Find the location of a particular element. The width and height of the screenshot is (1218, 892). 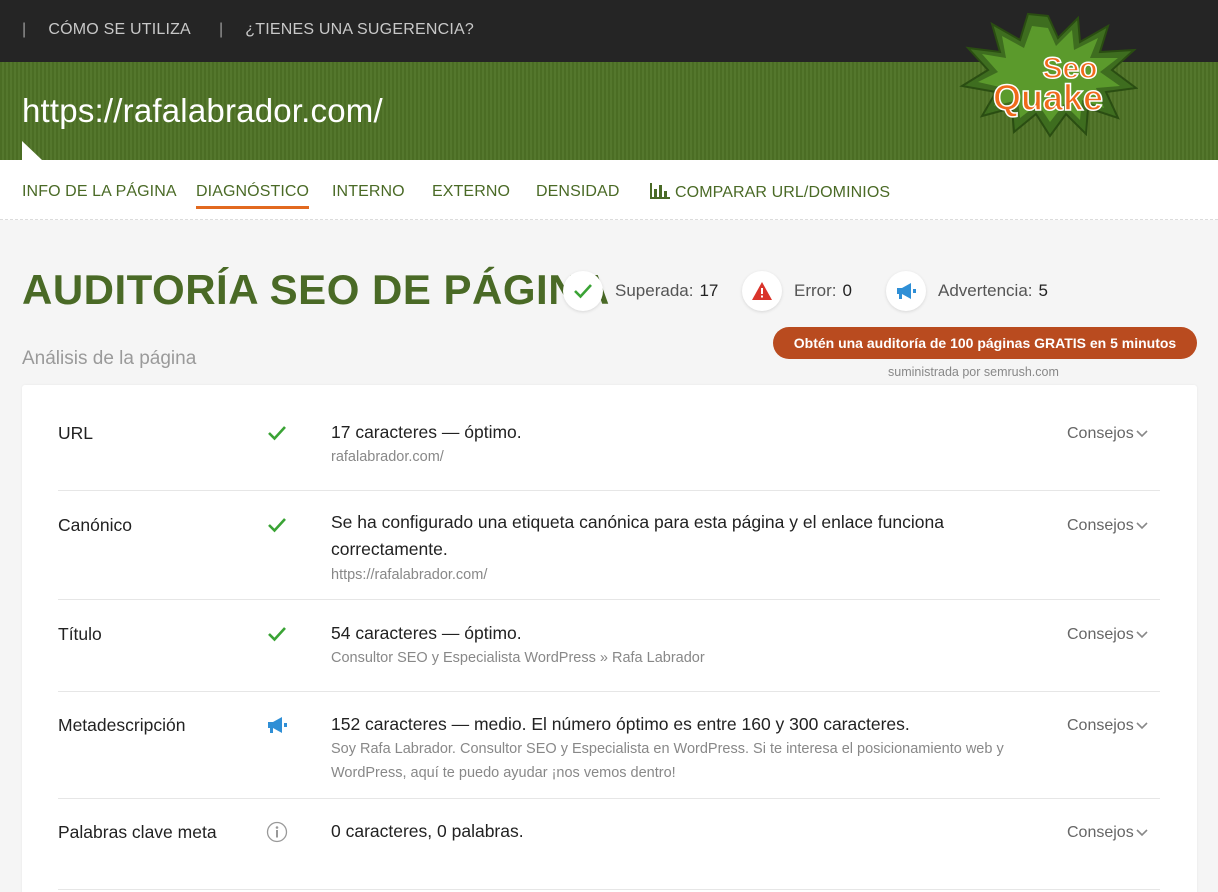

warning-icon is located at coordinates (762, 291).